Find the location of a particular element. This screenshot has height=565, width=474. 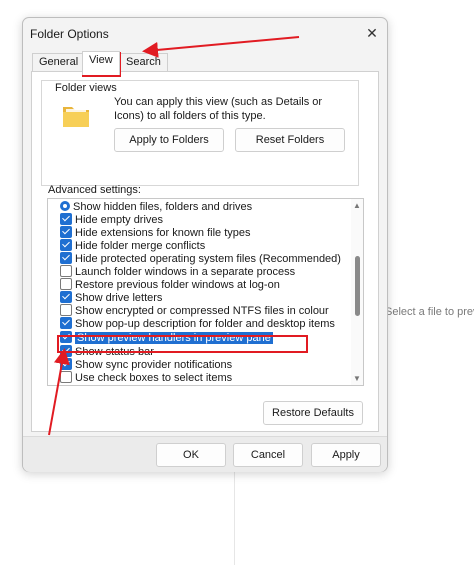

close-icon: ✕ is located at coordinates (372, 33).